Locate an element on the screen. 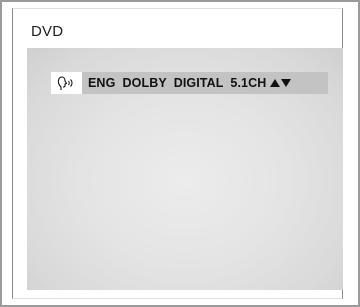 The width and height of the screenshot is (360, 307). audio-track-label: ENG DOLBY DIGITAL 5.1CH is located at coordinates (177, 83).